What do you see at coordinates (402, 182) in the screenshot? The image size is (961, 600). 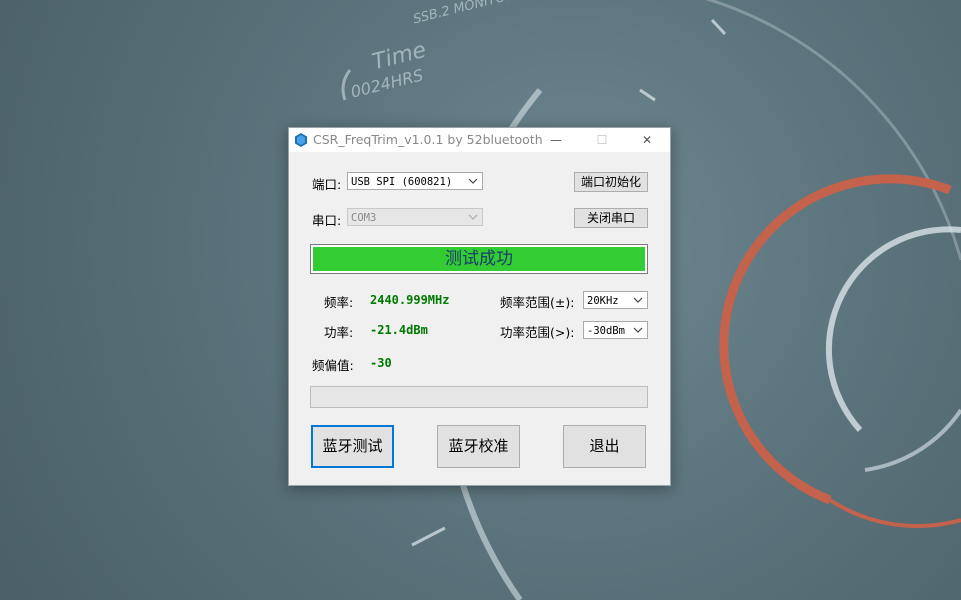 I see `port-select-value: USB SPI (600821)` at bounding box center [402, 182].